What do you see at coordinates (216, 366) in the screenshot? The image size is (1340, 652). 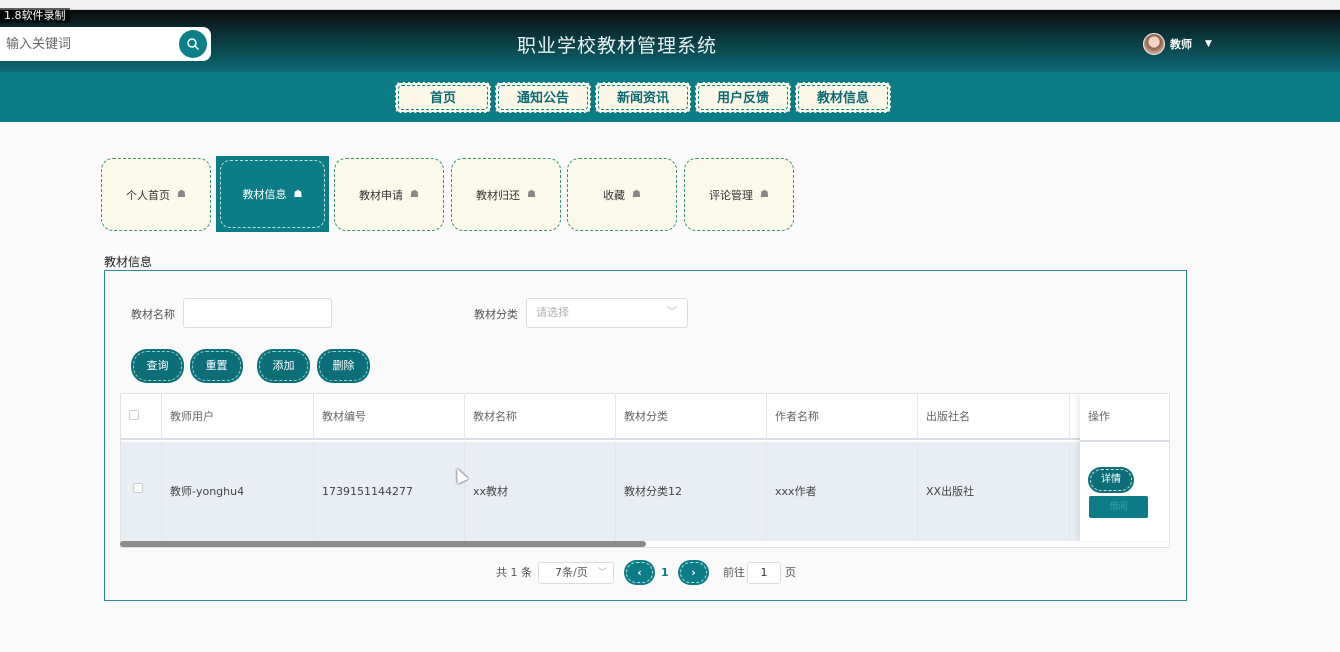 I see `reset-button: 重置` at bounding box center [216, 366].